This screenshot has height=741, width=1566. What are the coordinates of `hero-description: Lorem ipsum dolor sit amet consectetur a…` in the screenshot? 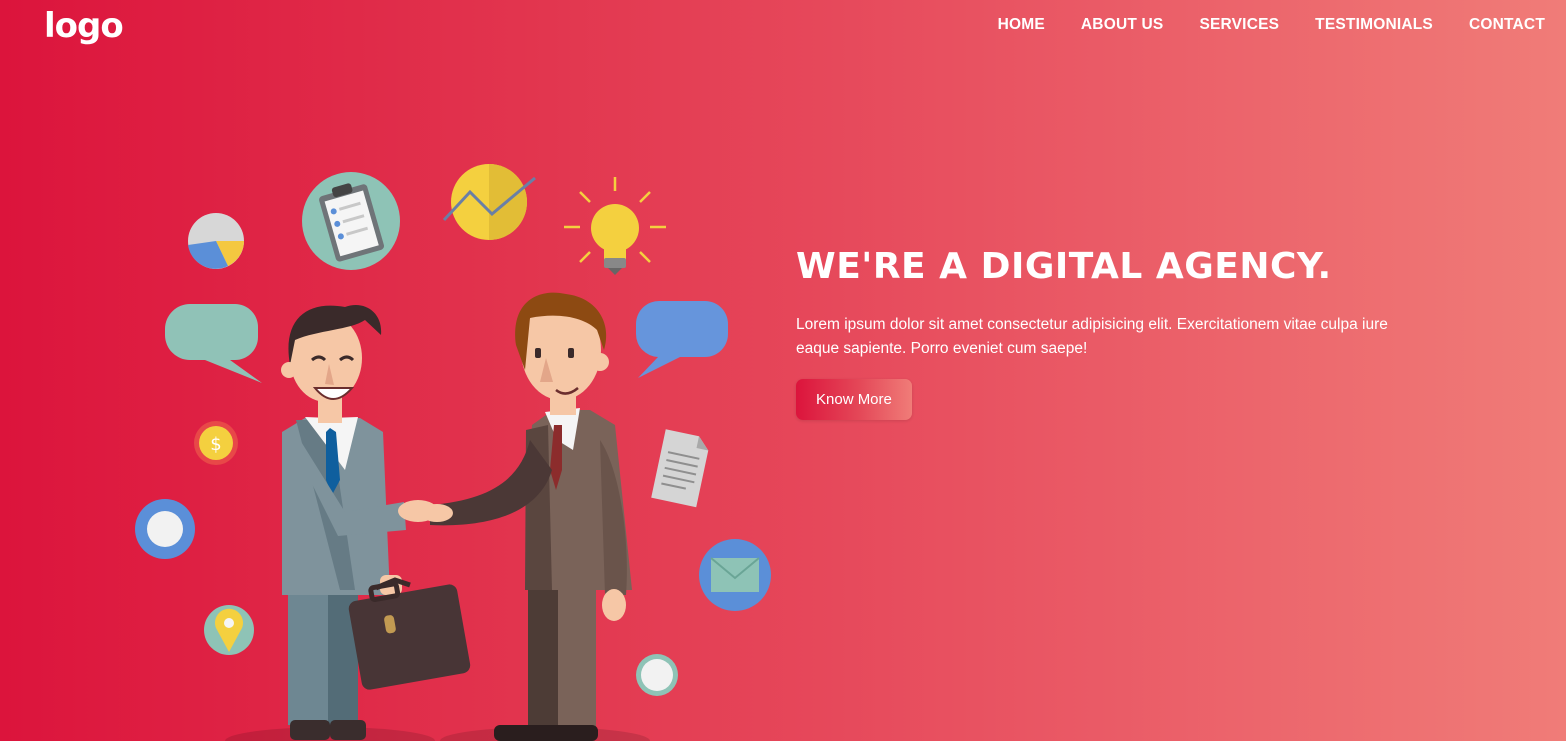 It's located at (1092, 336).